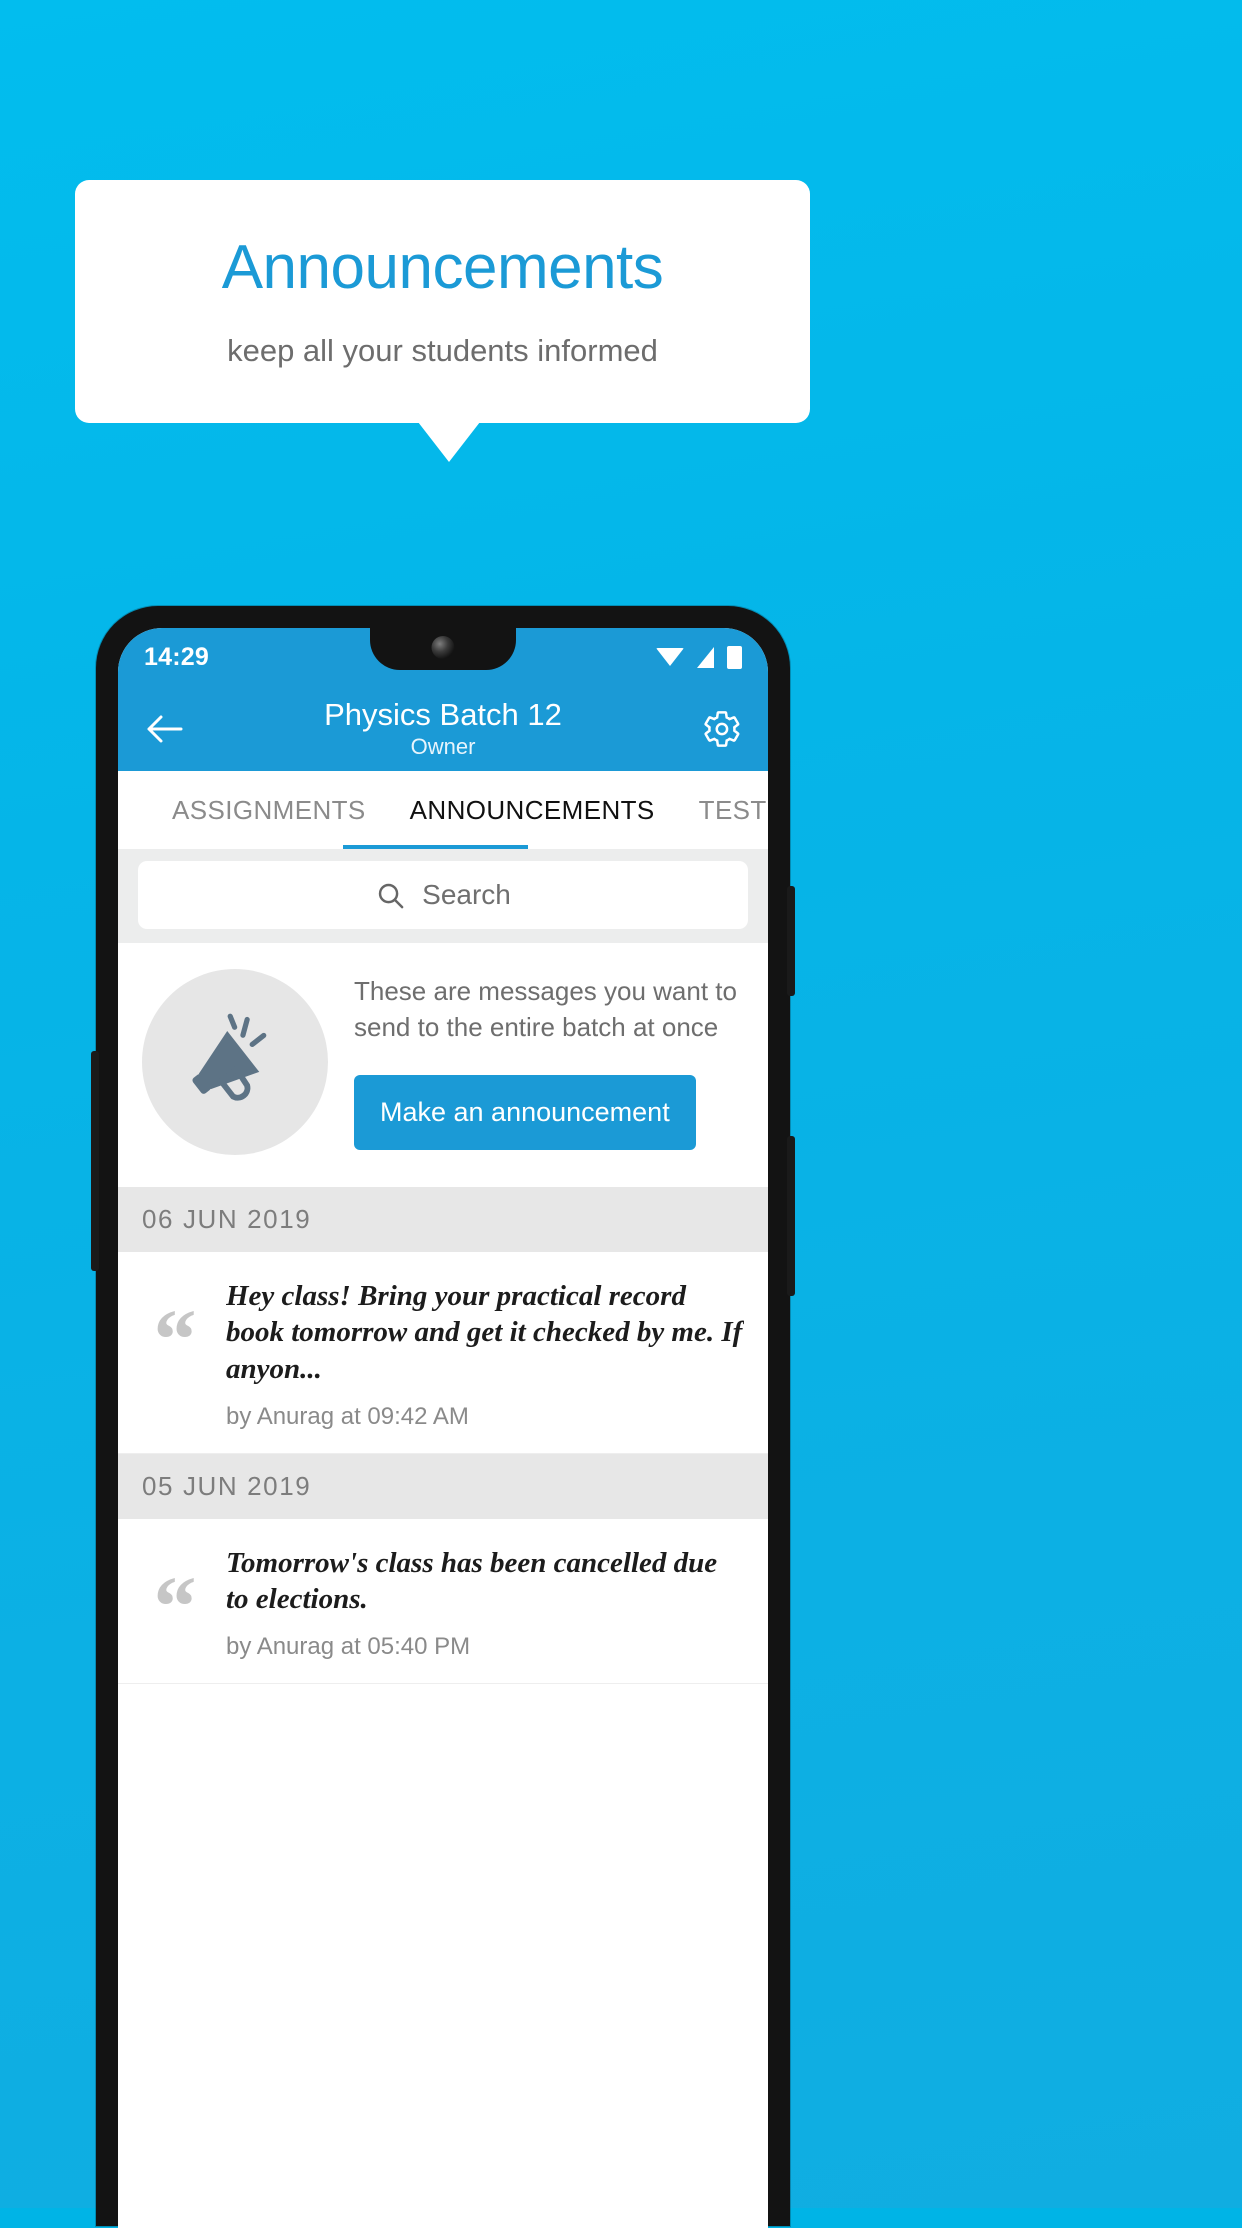  I want to click on status-icons, so click(699, 657).